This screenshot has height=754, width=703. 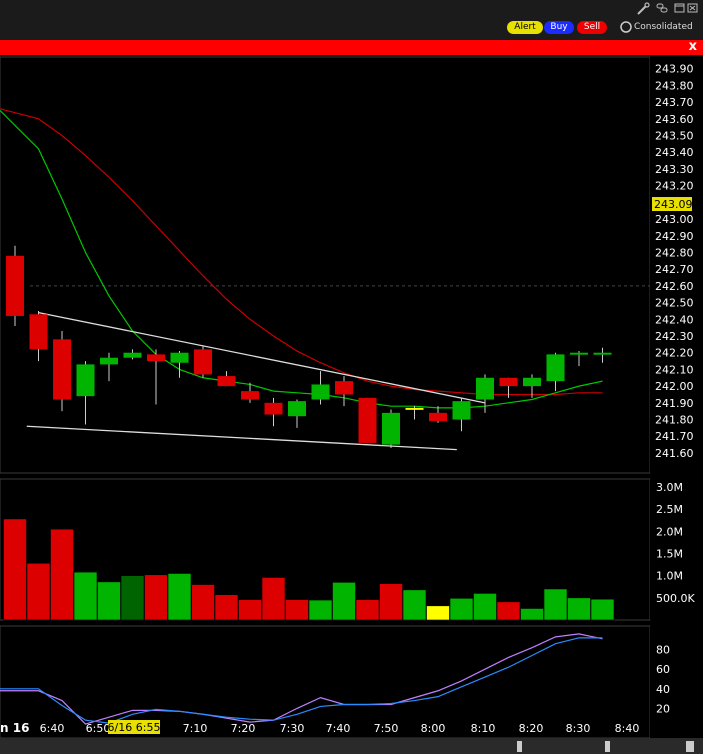 What do you see at coordinates (14, 728) in the screenshot?
I see `x-tick-partial-label: n 16` at bounding box center [14, 728].